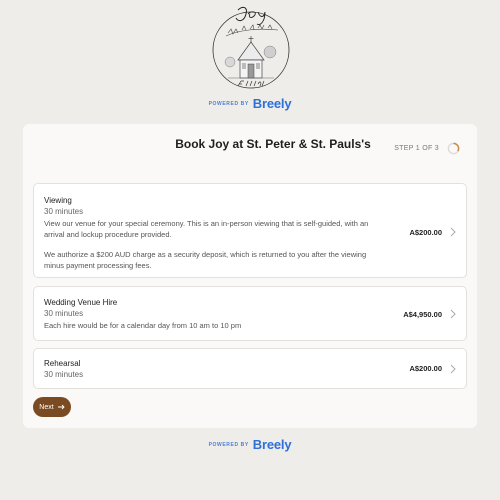 Image resolution: width=500 pixels, height=500 pixels. Describe the element at coordinates (273, 144) in the screenshot. I see `page-title: Book Joy at St. Peter & St. Pauls's` at that location.